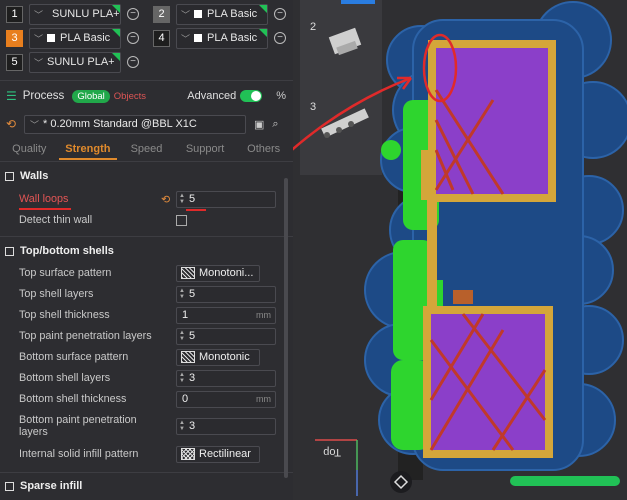 Image resolution: width=627 pixels, height=500 pixels. What do you see at coordinates (15, 124) in the screenshot?
I see `reset-icon: ⟲` at bounding box center [15, 124].